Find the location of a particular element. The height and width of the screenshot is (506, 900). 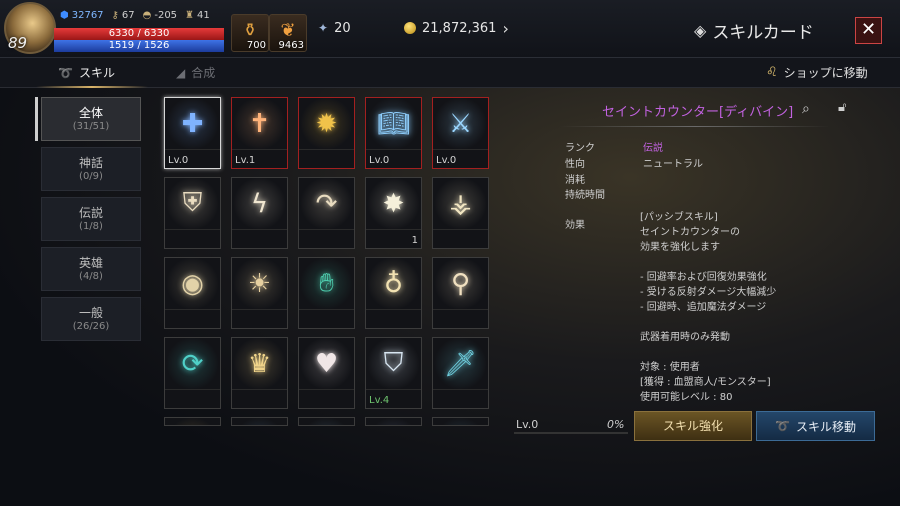

skill-card: ◎ is located at coordinates (326, 421).